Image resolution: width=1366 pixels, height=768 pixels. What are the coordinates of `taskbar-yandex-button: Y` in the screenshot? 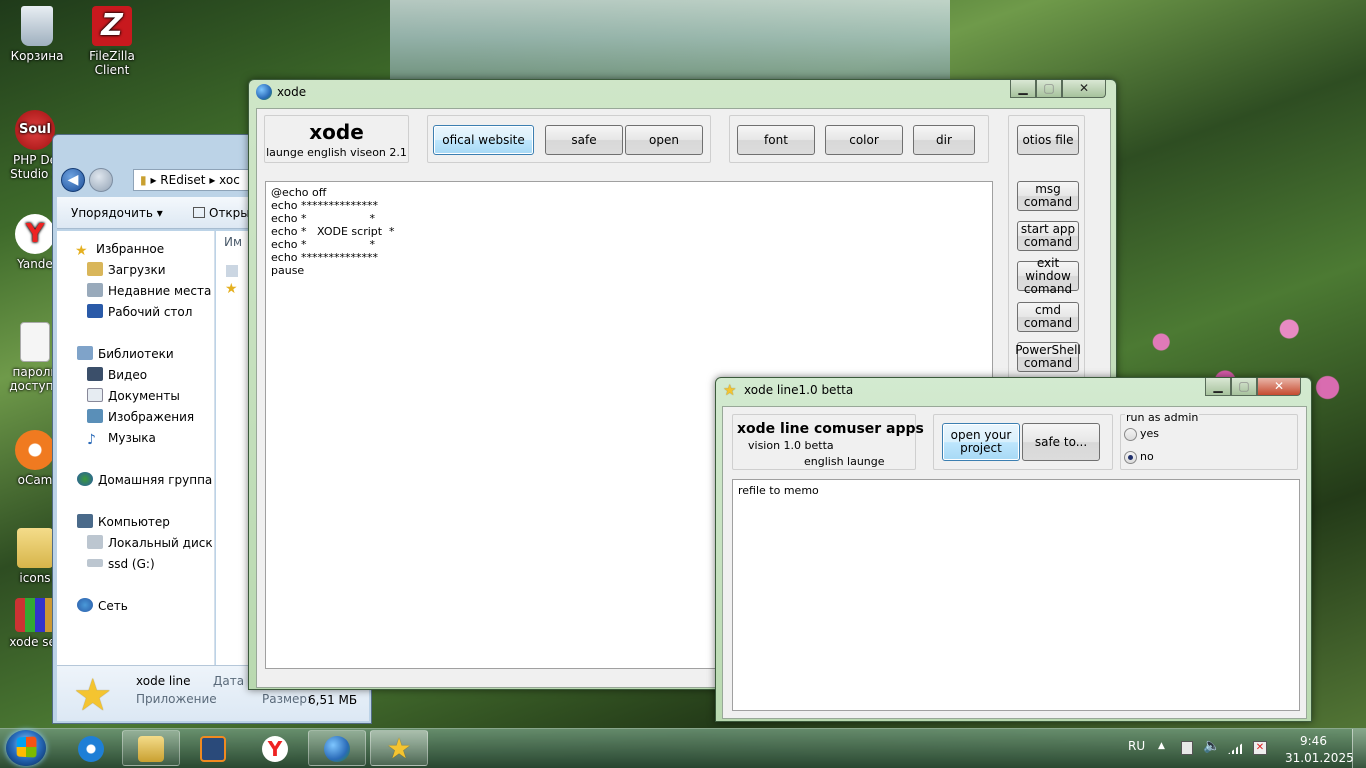 It's located at (275, 748).